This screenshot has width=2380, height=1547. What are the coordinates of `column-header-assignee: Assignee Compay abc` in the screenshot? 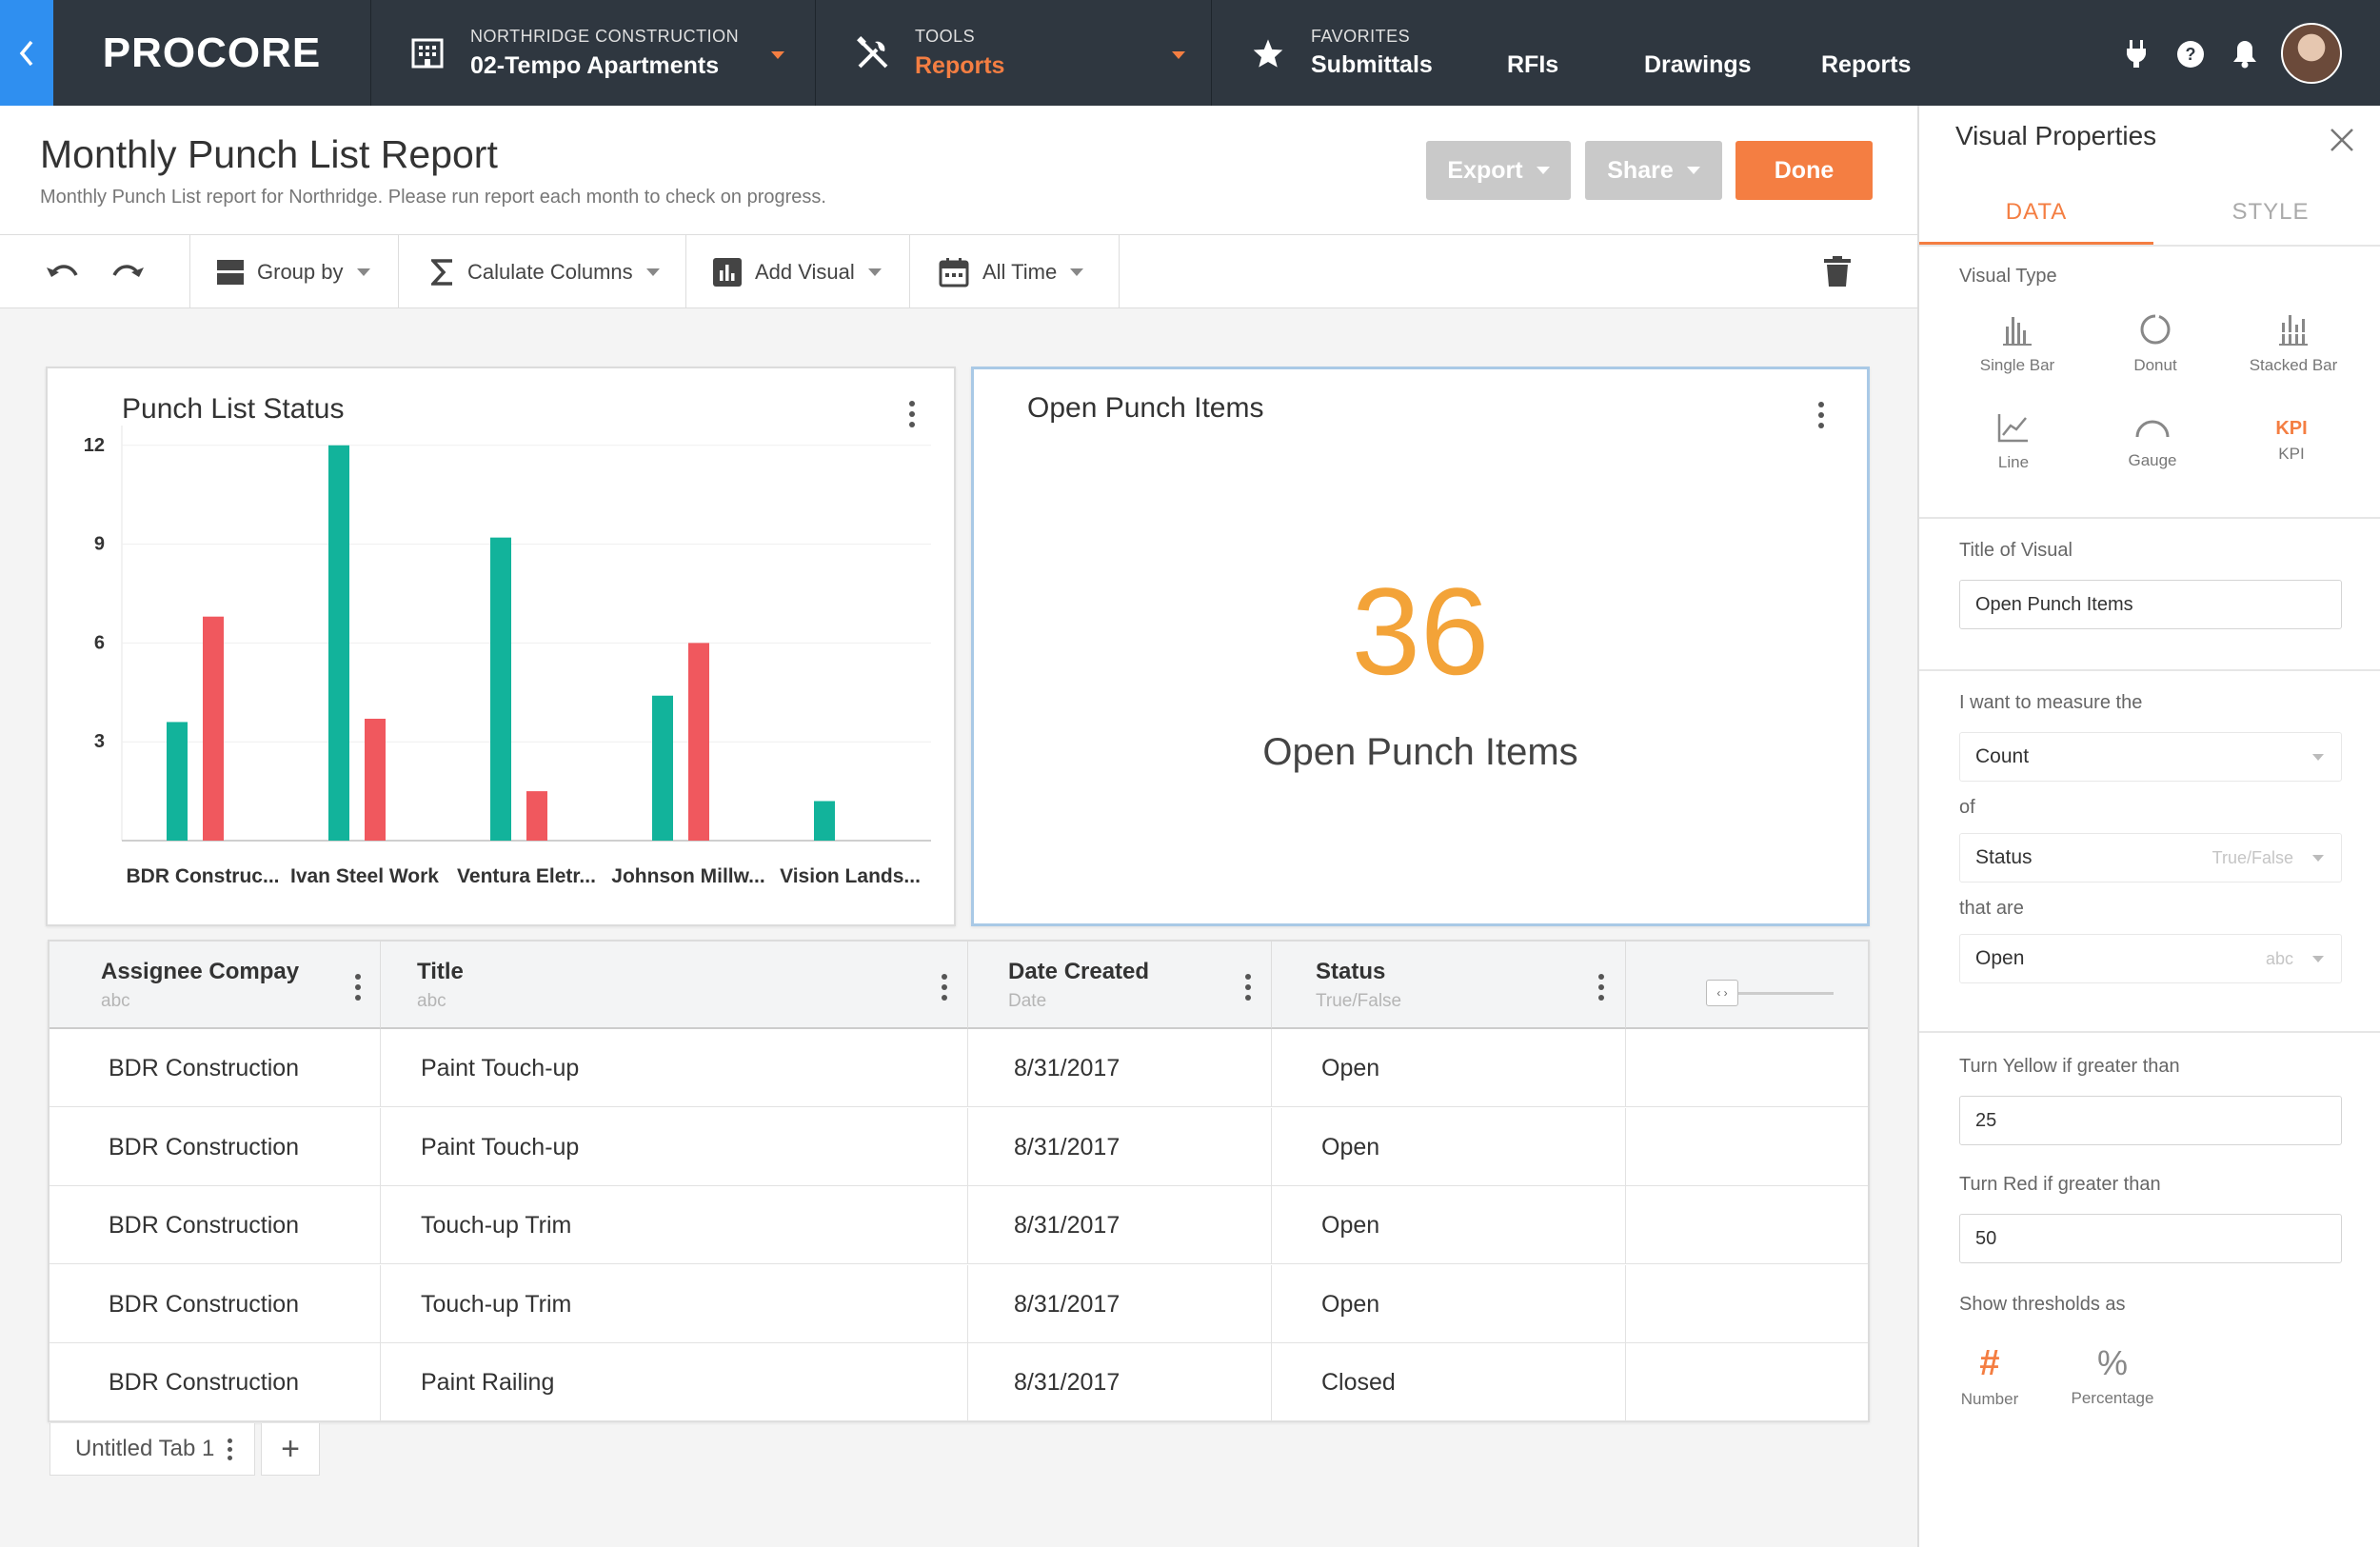 It's located at (215, 985).